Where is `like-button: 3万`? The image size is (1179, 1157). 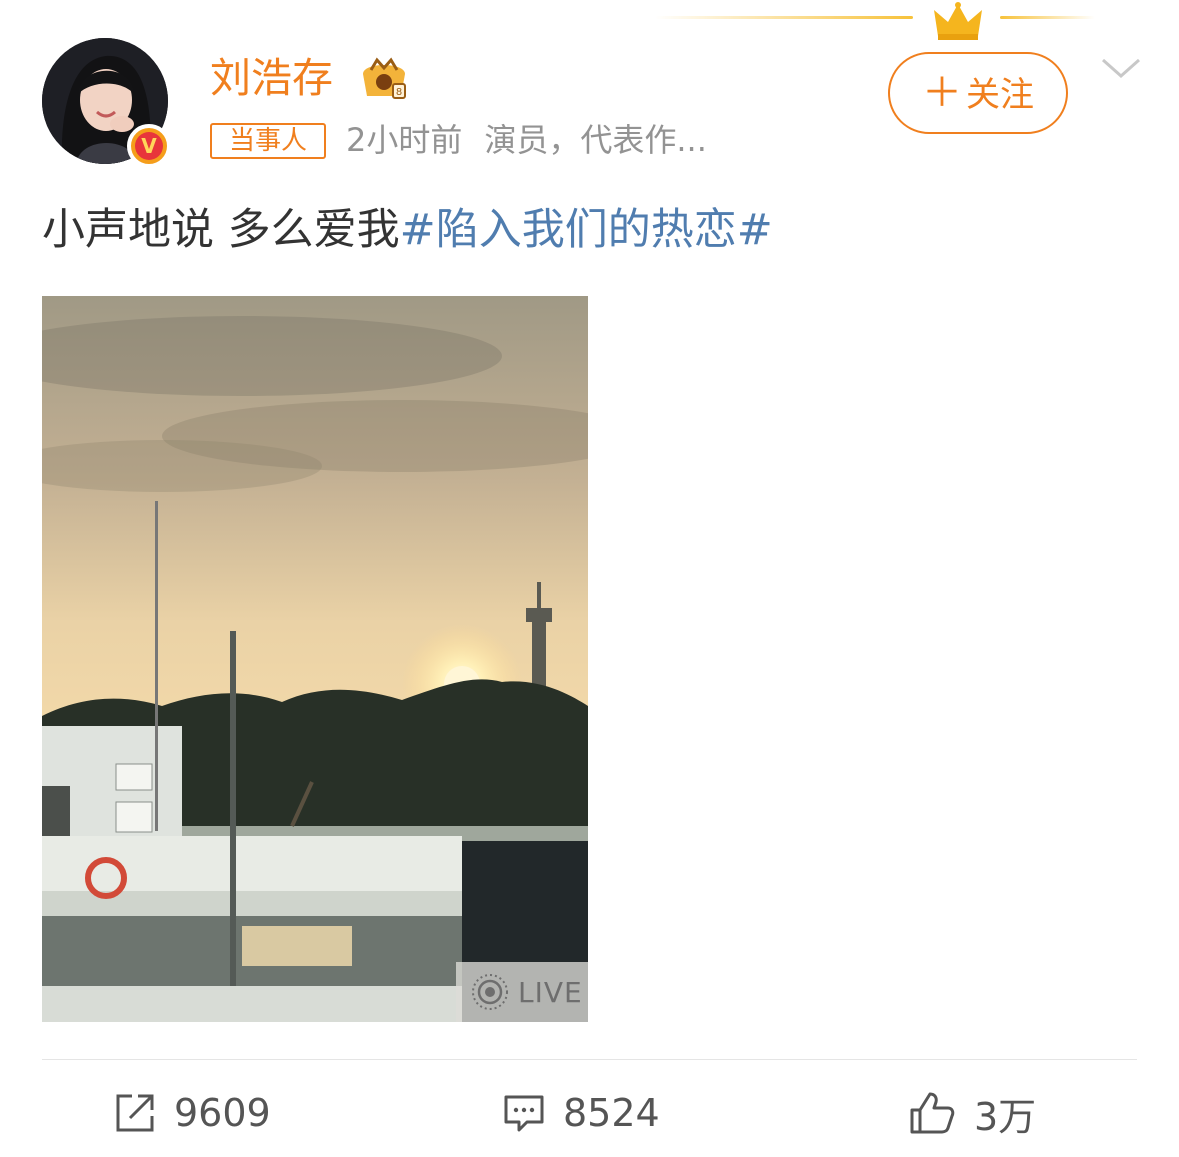 like-button: 3万 is located at coordinates (972, 1113).